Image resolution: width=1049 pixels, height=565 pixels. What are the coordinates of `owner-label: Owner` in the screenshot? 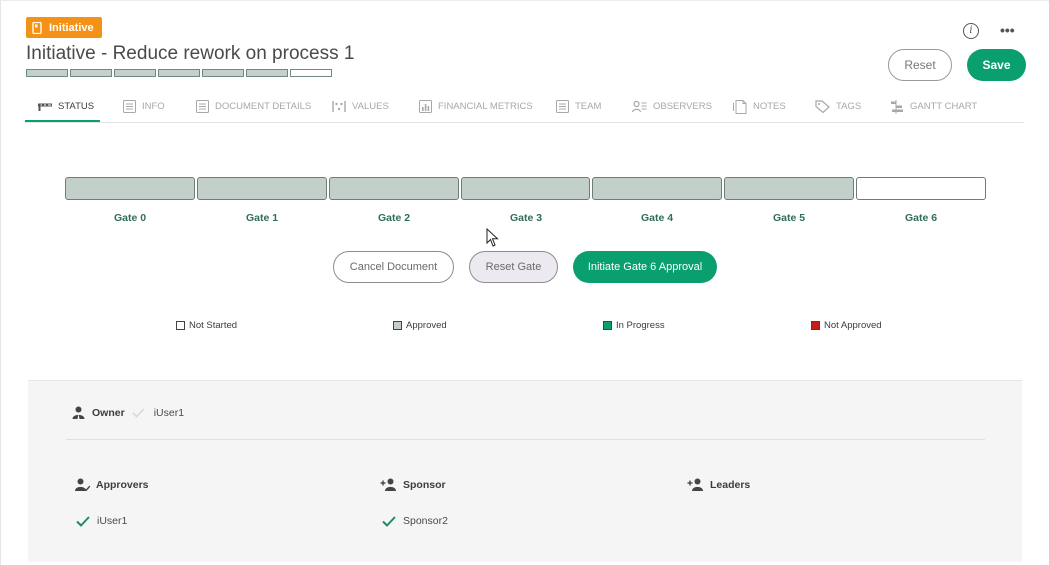 It's located at (108, 412).